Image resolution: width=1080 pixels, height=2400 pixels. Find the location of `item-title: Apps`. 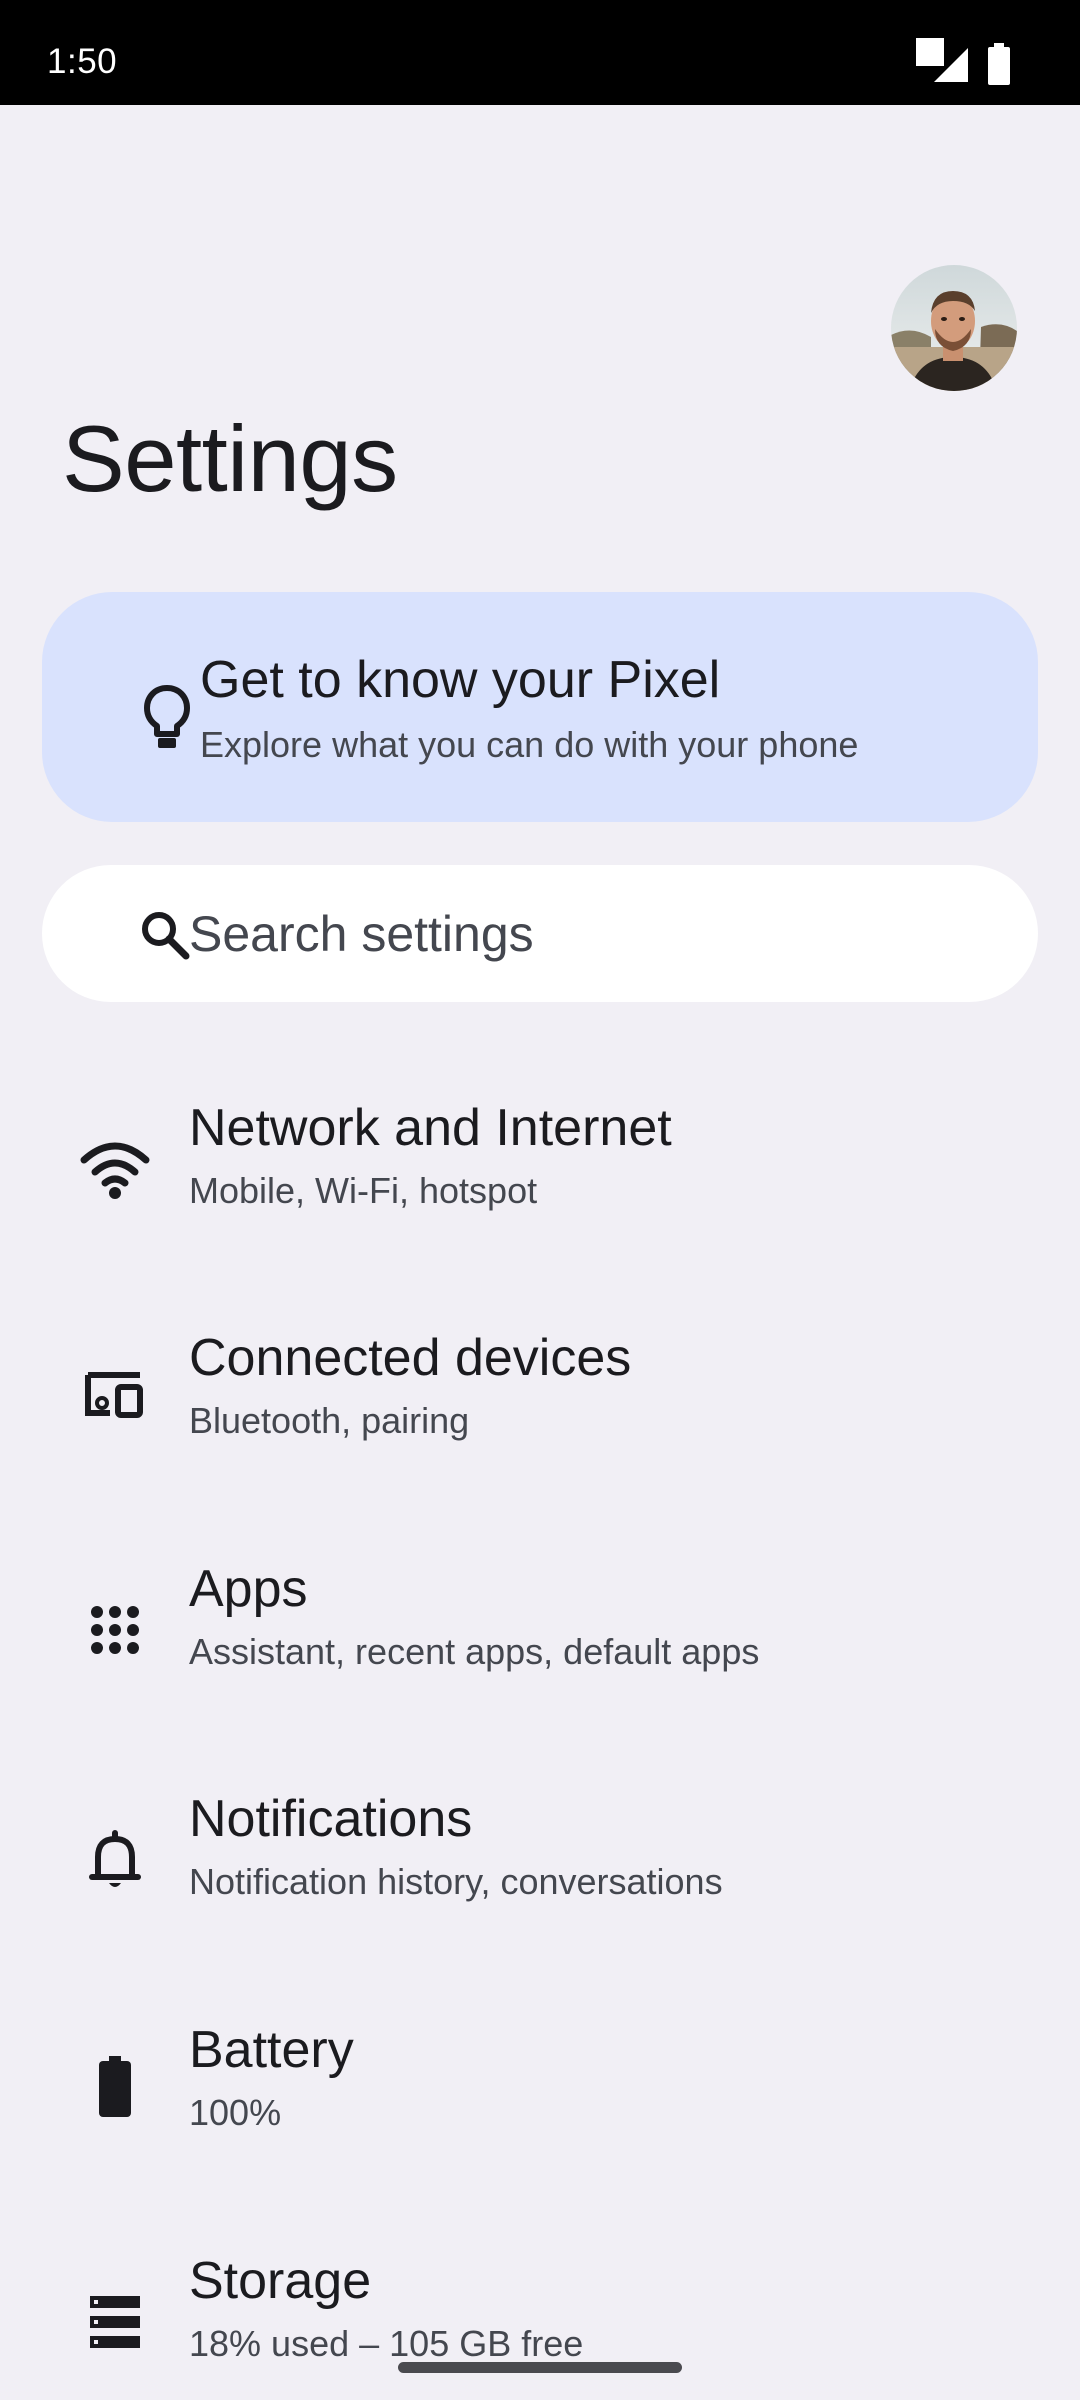

item-title: Apps is located at coordinates (248, 1589).